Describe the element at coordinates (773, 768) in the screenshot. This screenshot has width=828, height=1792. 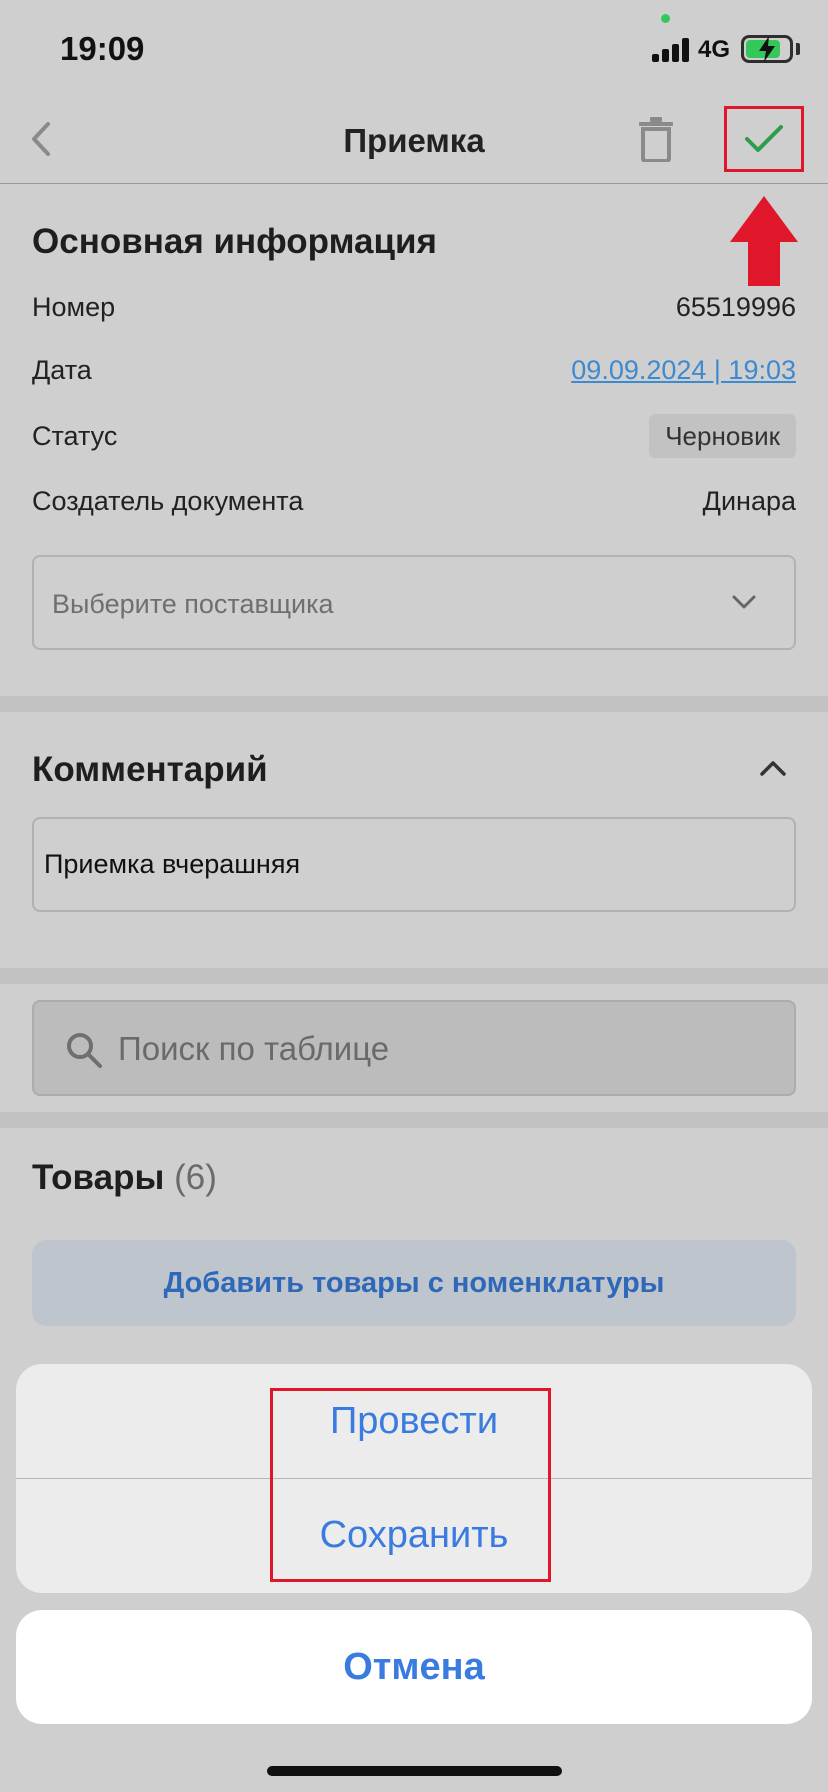
I see `chevron-up-icon` at that location.